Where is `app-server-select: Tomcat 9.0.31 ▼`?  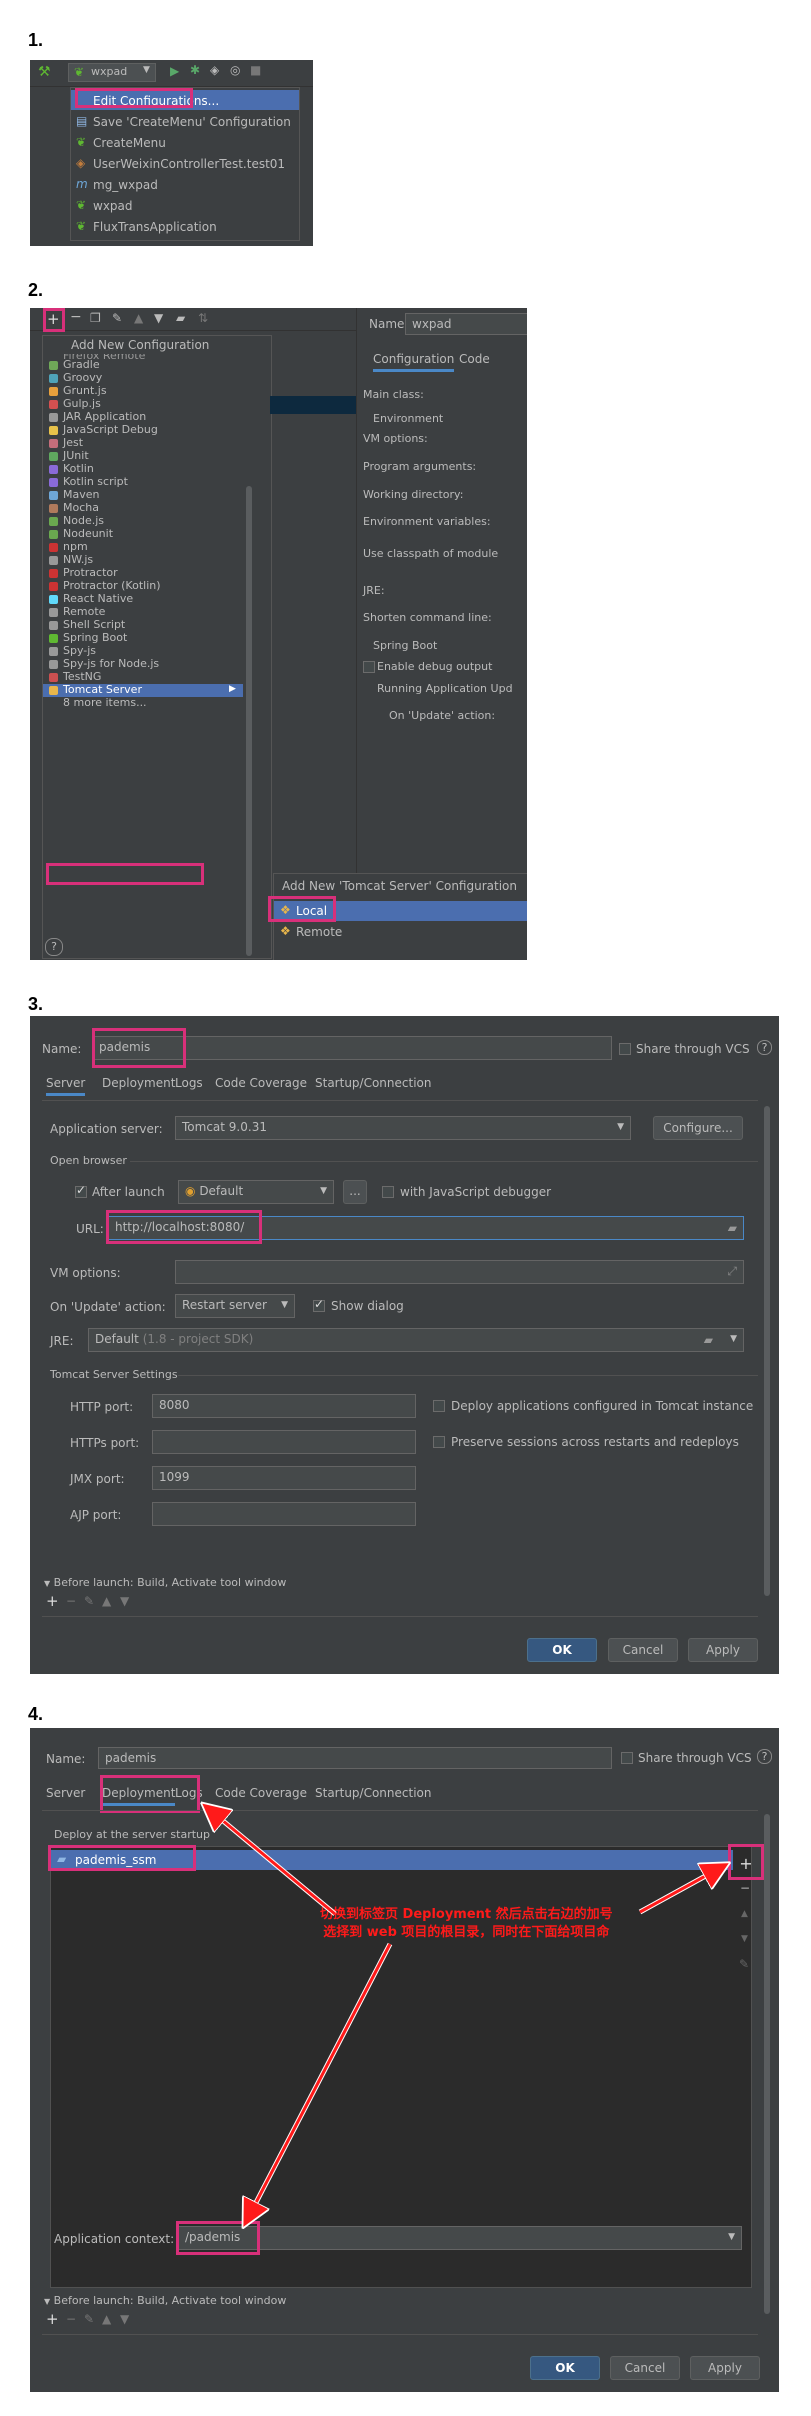
app-server-select: Tomcat 9.0.31 ▼ is located at coordinates (403, 1128).